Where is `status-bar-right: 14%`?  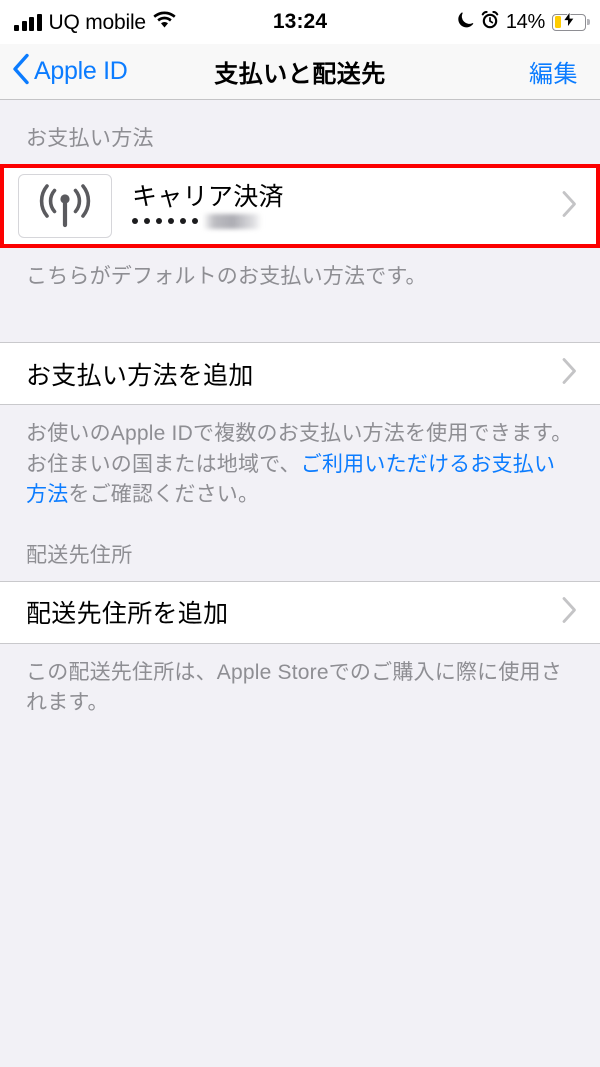 status-bar-right: 14% is located at coordinates (521, 22).